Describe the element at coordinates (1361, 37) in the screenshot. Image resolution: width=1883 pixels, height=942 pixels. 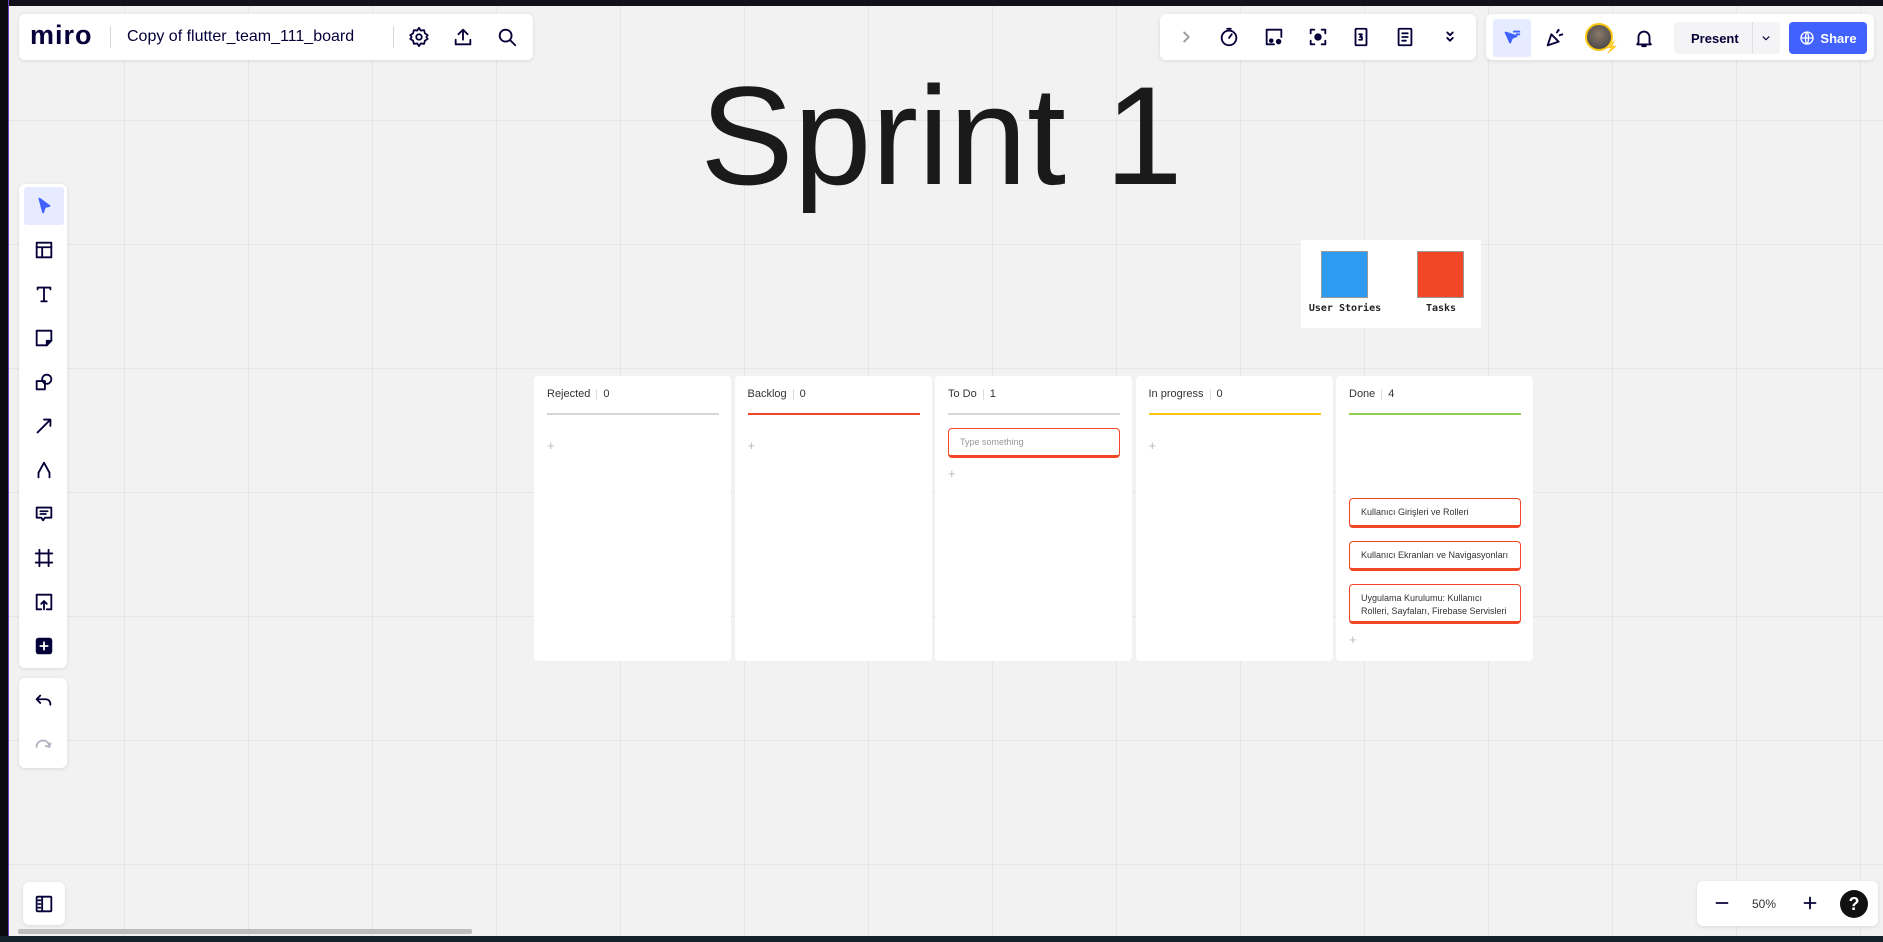
I see `counter-icon` at that location.